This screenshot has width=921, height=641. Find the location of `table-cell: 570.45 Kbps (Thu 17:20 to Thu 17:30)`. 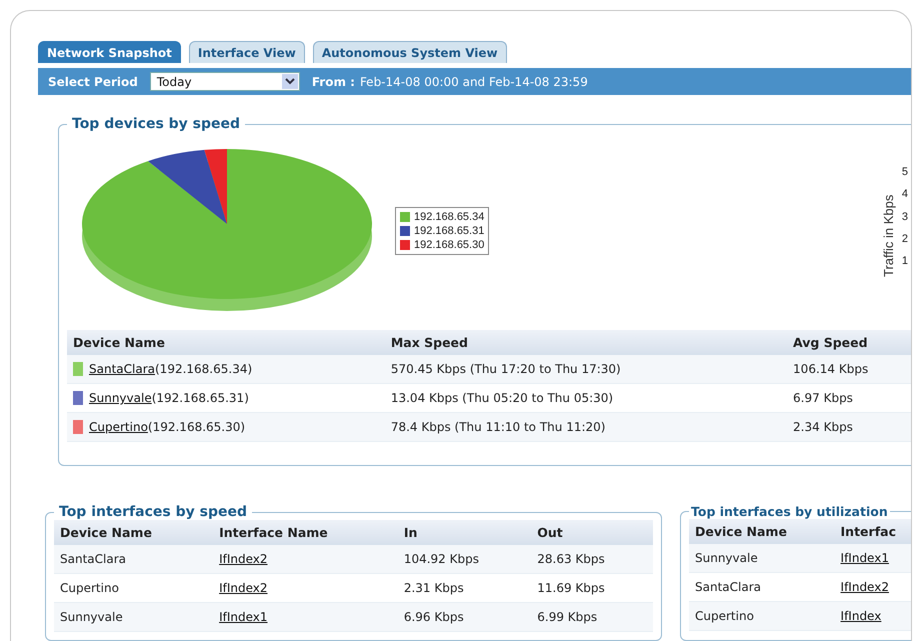

table-cell: 570.45 Kbps (Thu 17:20 to Thu 17:30) is located at coordinates (586, 369).